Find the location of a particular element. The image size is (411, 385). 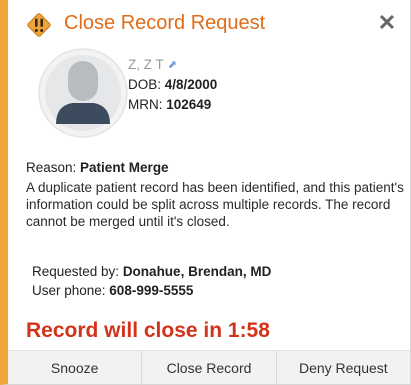

patient-info: Z, Z T ⬈ DOB: 4/8/2000 MRN: 102649 is located at coordinates (172, 87).